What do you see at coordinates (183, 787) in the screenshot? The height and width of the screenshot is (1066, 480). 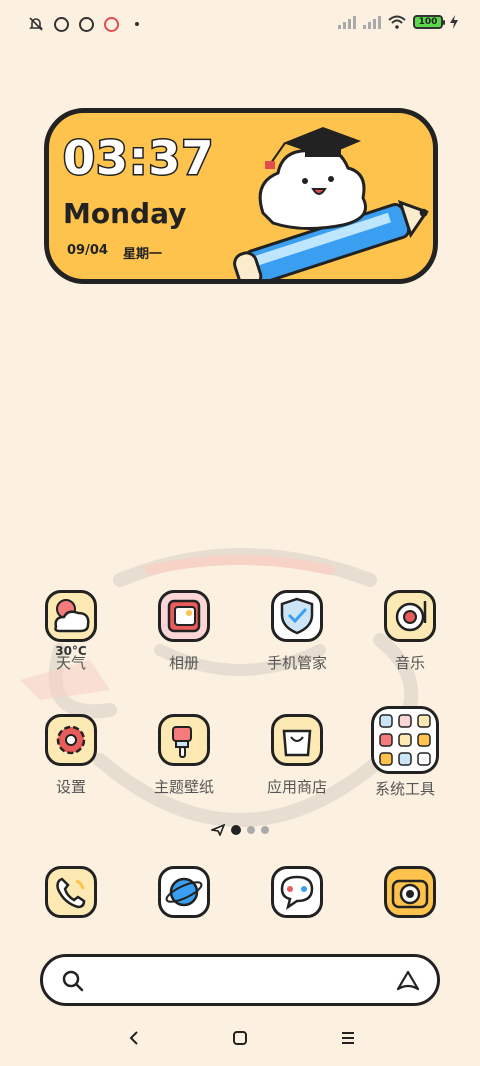 I see `app-label: 主题壁纸` at bounding box center [183, 787].